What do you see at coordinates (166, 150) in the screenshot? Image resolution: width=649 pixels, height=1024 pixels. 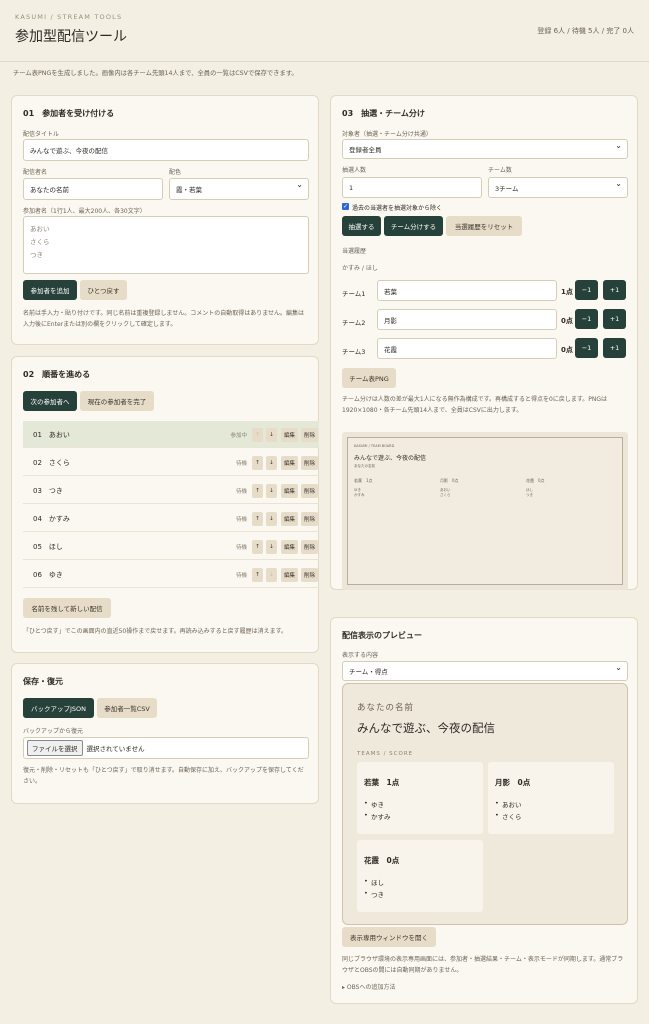 I see `stream-title-input: みんなで遊ぶ、今夜の配信` at bounding box center [166, 150].